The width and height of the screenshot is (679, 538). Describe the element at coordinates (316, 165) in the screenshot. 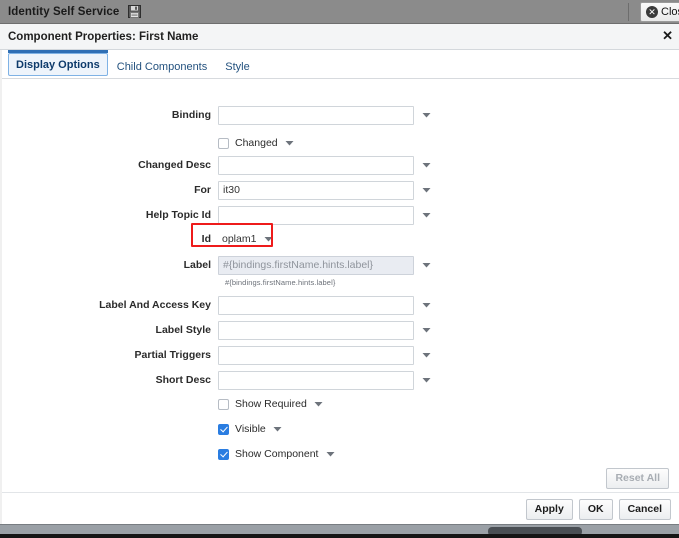

I see `input-changed-desc` at that location.